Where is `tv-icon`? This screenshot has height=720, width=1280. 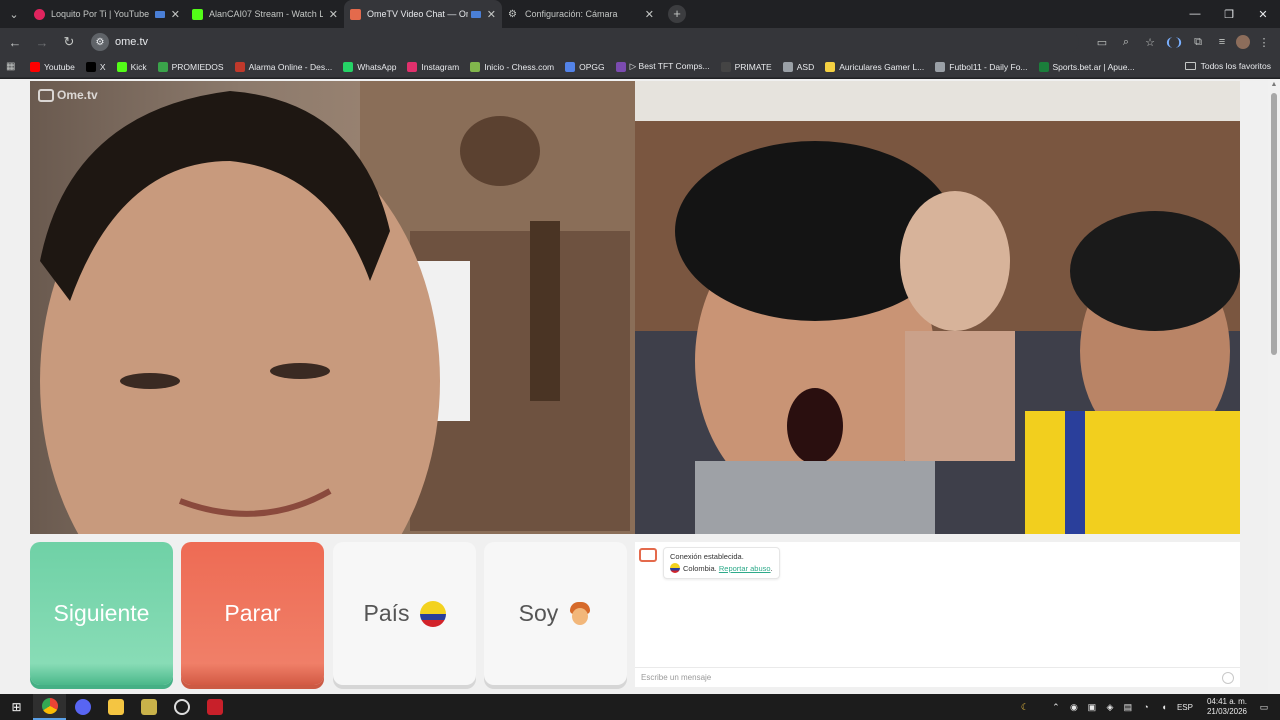
tv-icon is located at coordinates (46, 95).